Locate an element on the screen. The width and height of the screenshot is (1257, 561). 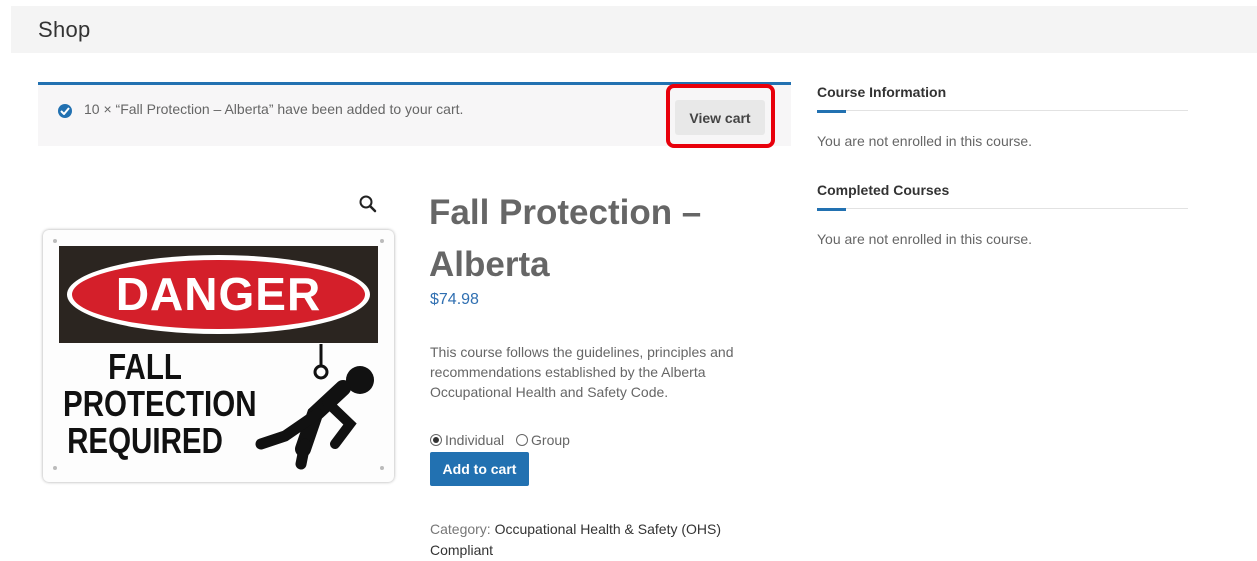
danger-label: DANGER is located at coordinates (218, 294).